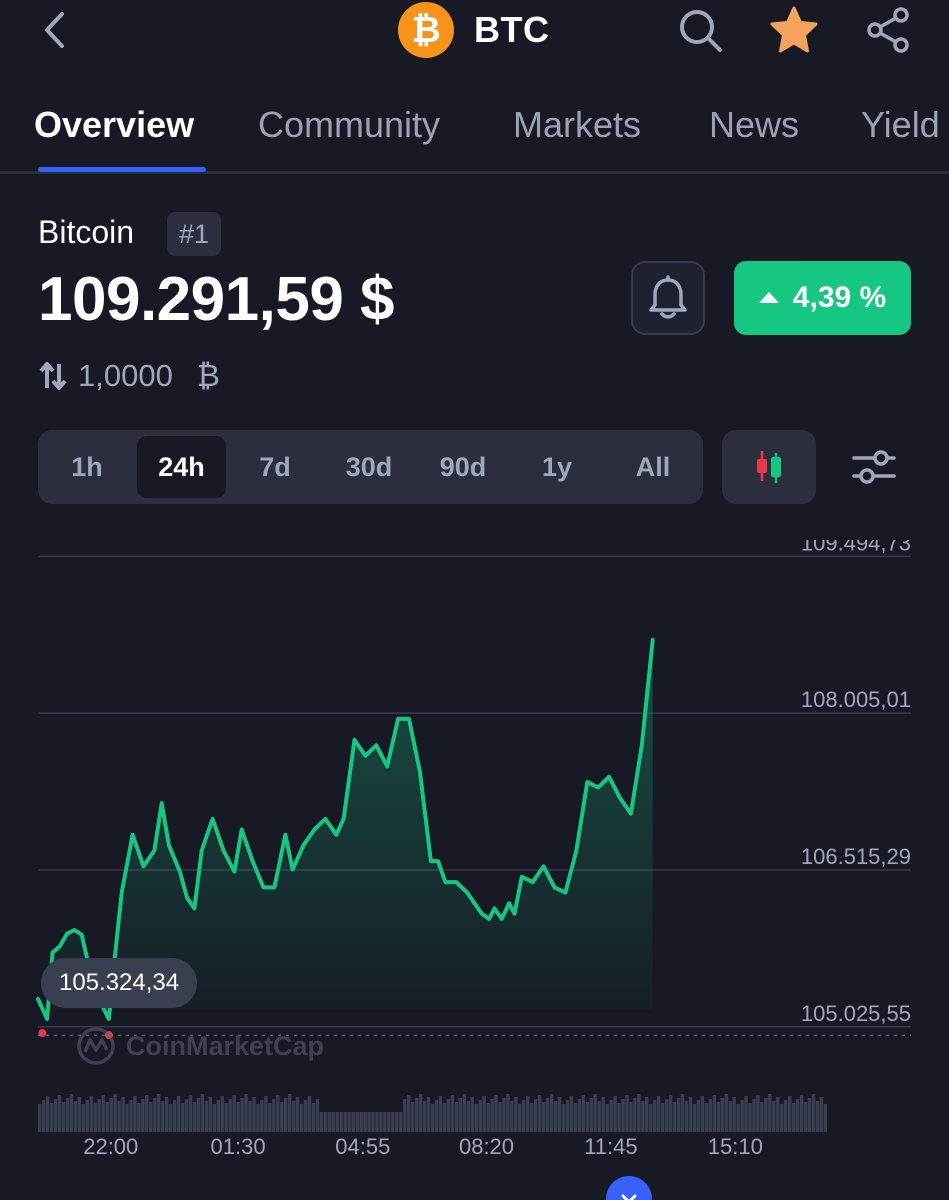 The width and height of the screenshot is (949, 1200). Describe the element at coordinates (129, 376) in the screenshot. I see `conversion-row: 1,0000 ₿` at that location.